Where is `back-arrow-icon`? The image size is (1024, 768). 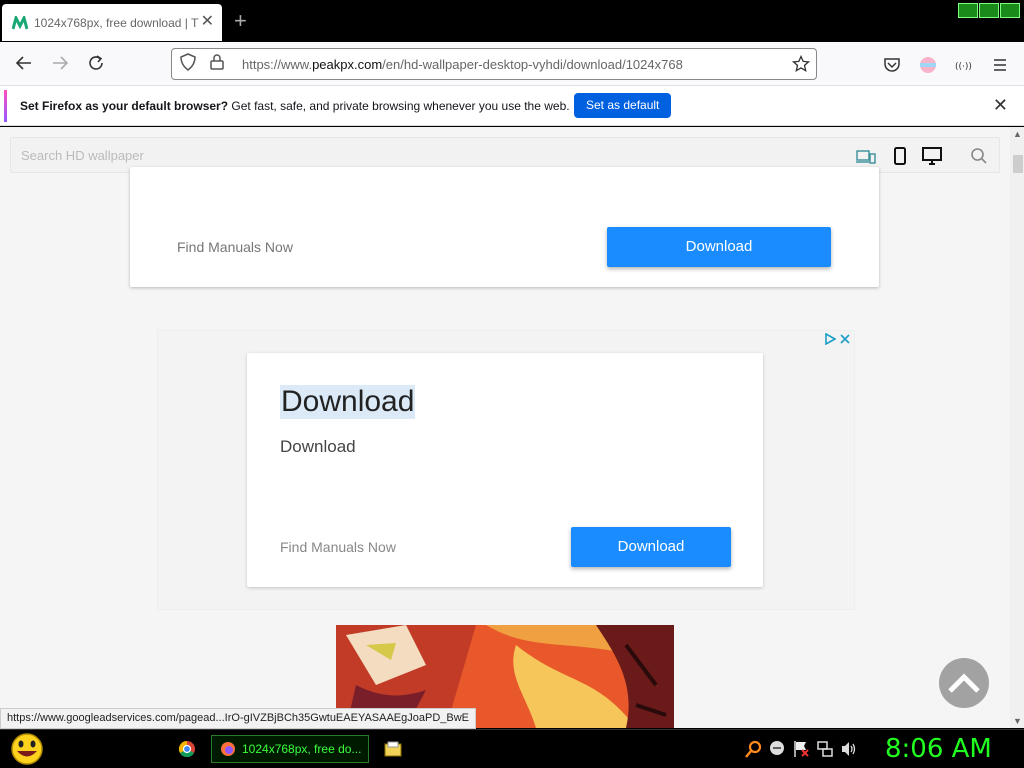
back-arrow-icon is located at coordinates (24, 64).